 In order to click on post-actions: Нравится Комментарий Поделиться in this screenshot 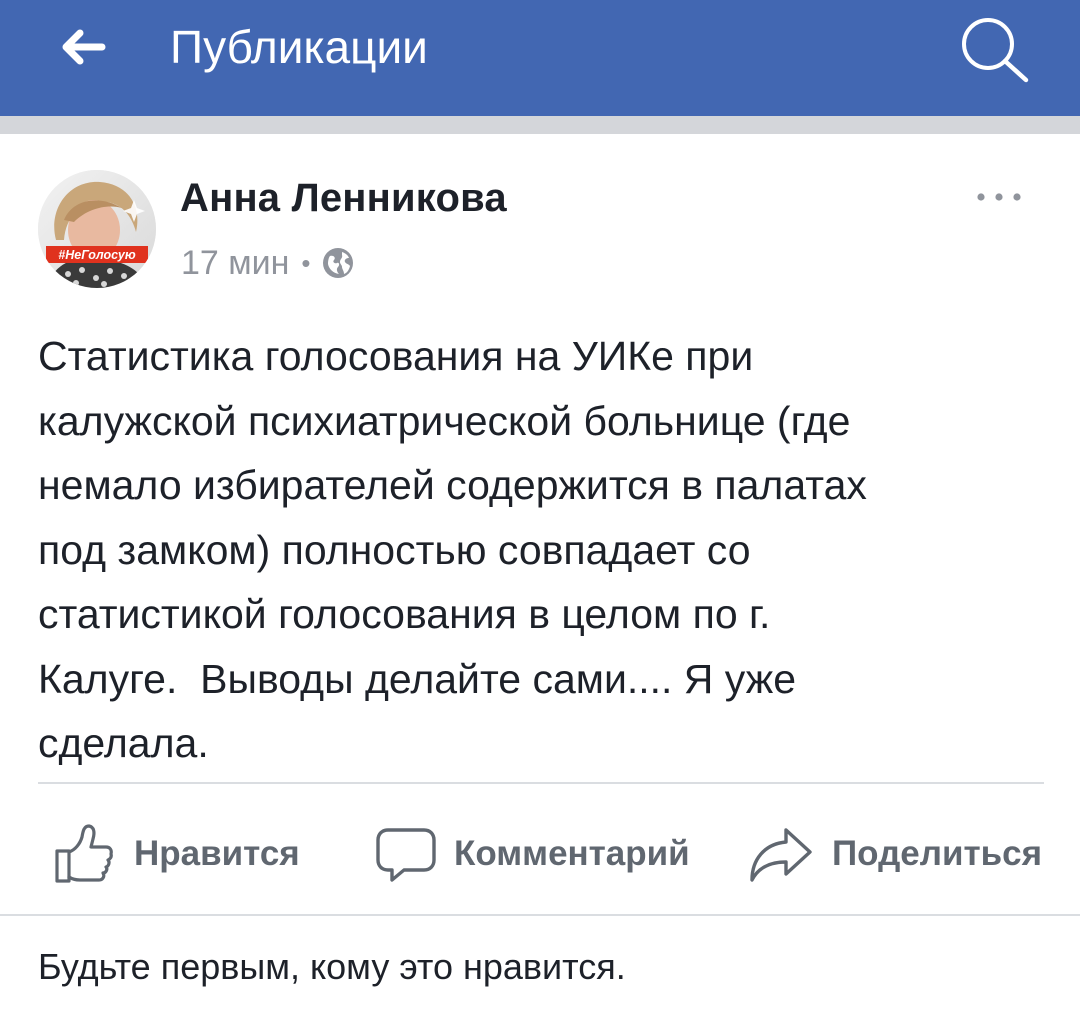, I will do `click(540, 854)`.